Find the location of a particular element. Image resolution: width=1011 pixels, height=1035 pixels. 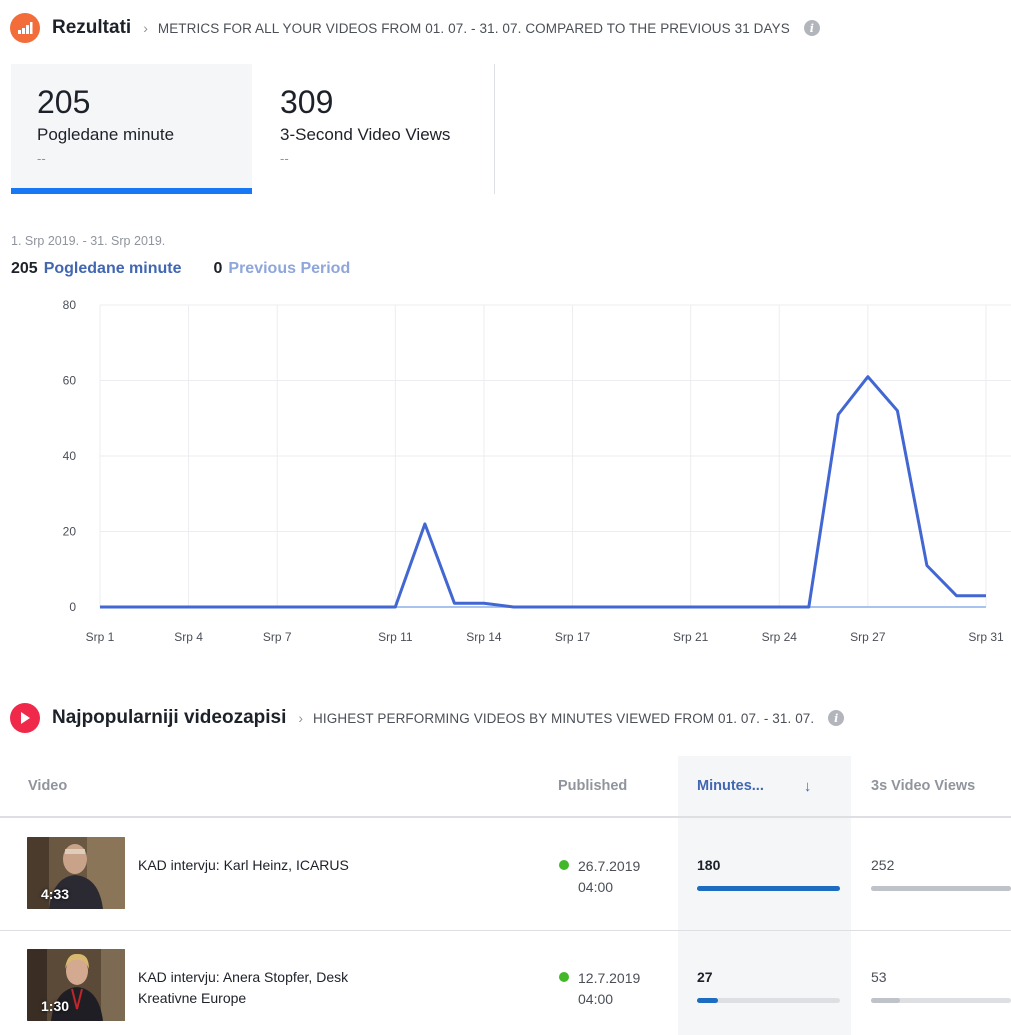

published-date: 26.7.2019 04:00 is located at coordinates (599, 877).